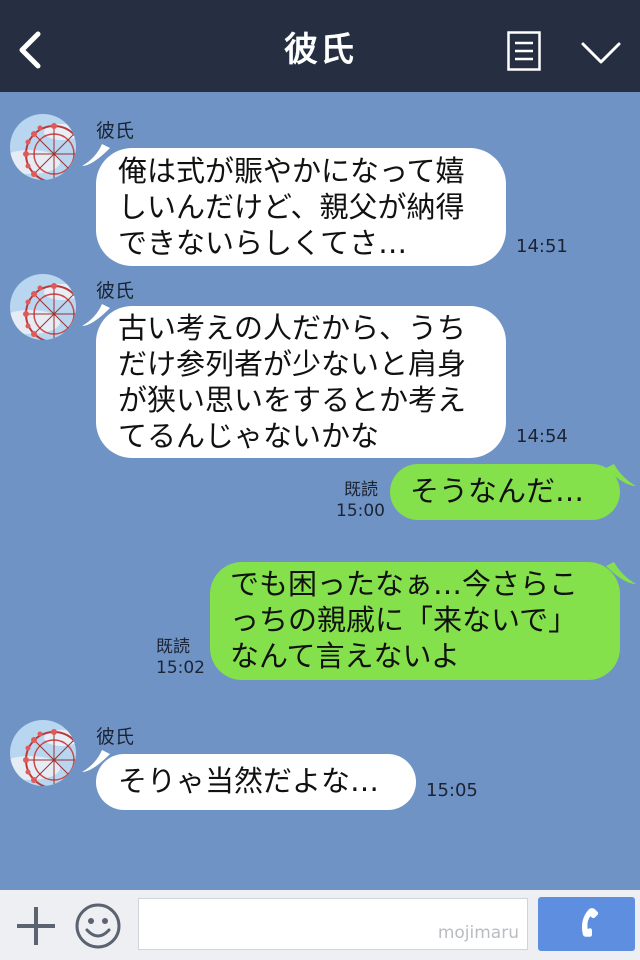 This screenshot has height=960, width=640. What do you see at coordinates (98, 926) in the screenshot?
I see `emoji-icon` at bounding box center [98, 926].